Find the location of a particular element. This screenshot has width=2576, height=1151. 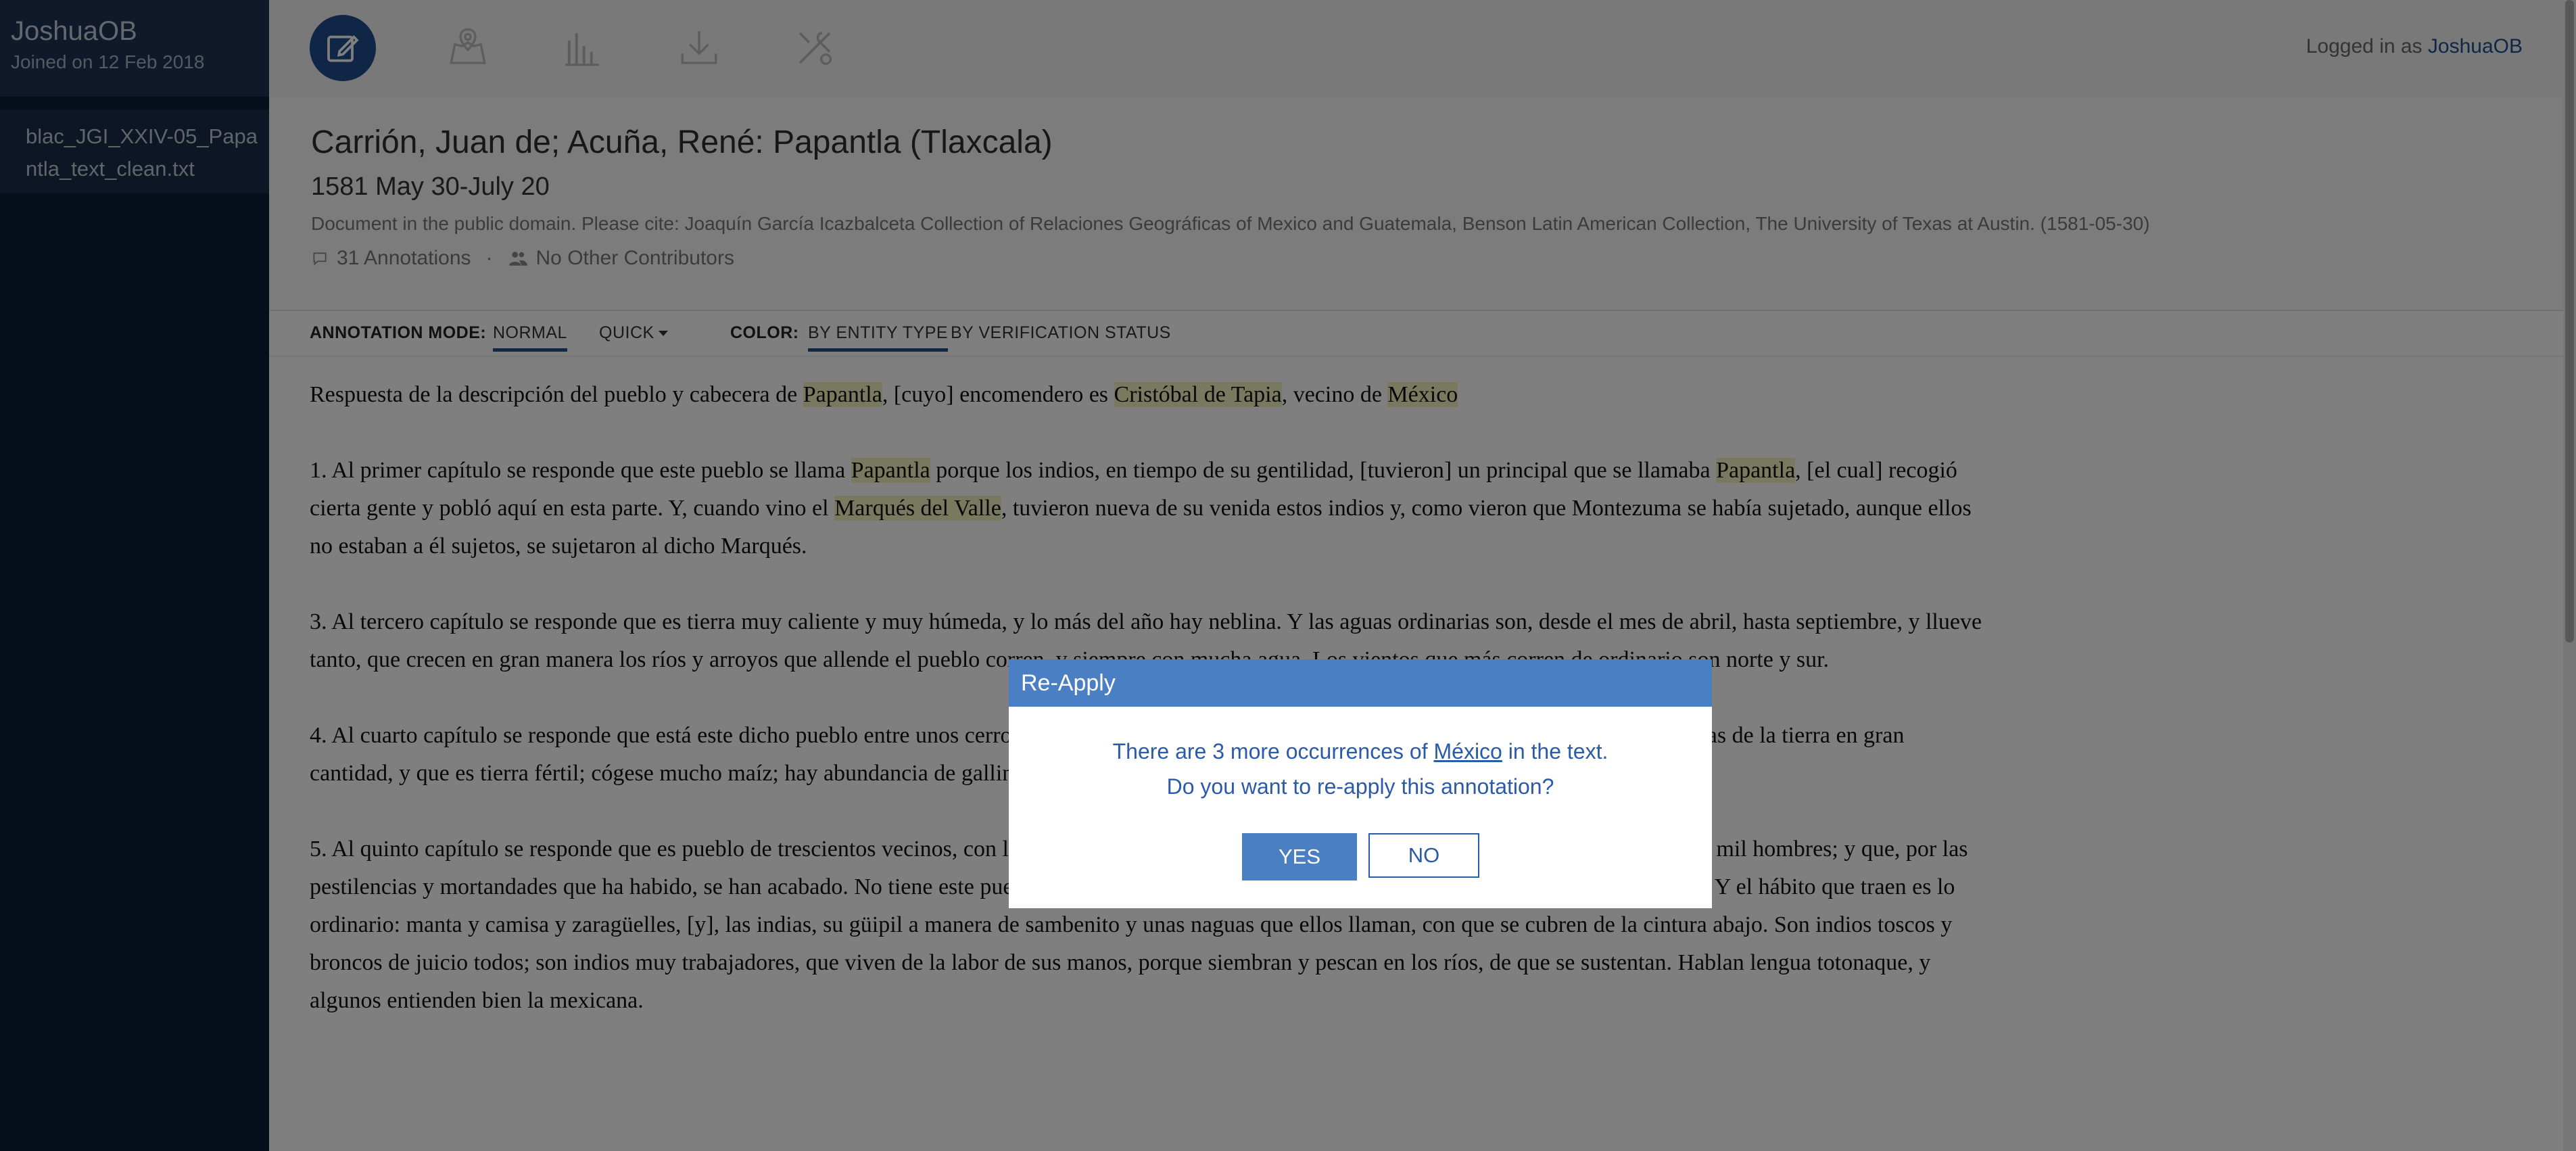

yes-button: YES is located at coordinates (1299, 856).